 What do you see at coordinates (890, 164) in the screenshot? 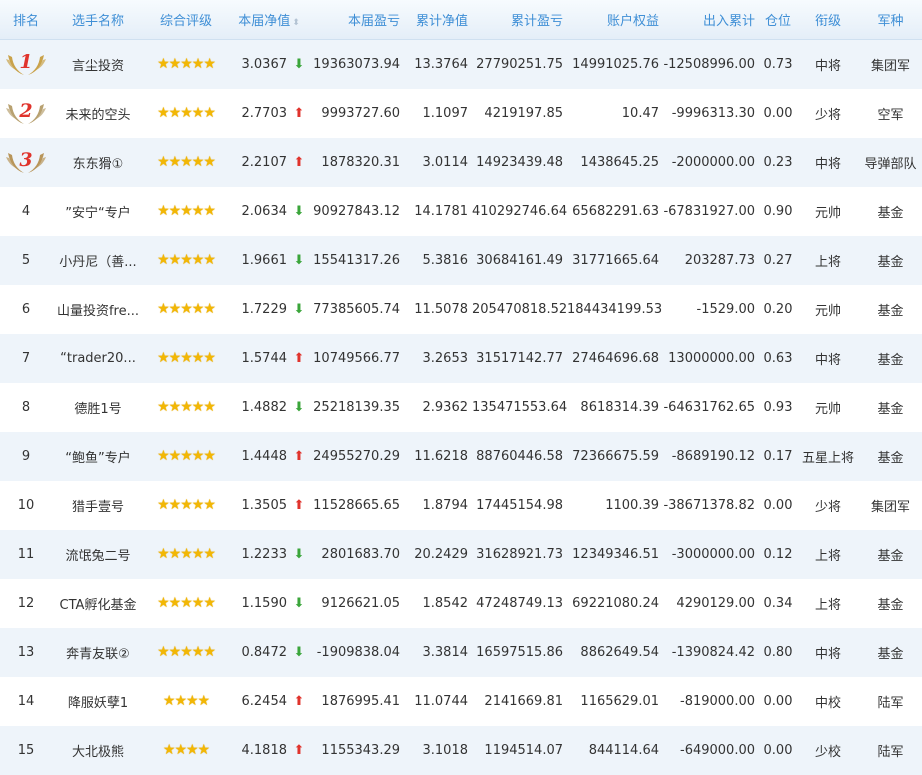
I see `cell-branch: 导弹部队` at bounding box center [890, 164].